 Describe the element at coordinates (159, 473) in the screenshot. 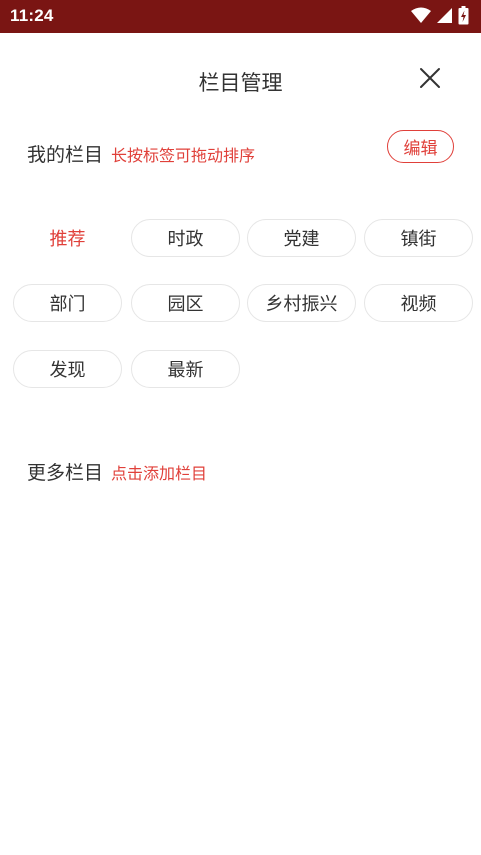

I see `more-channels-hint: 点击添加栏目` at that location.